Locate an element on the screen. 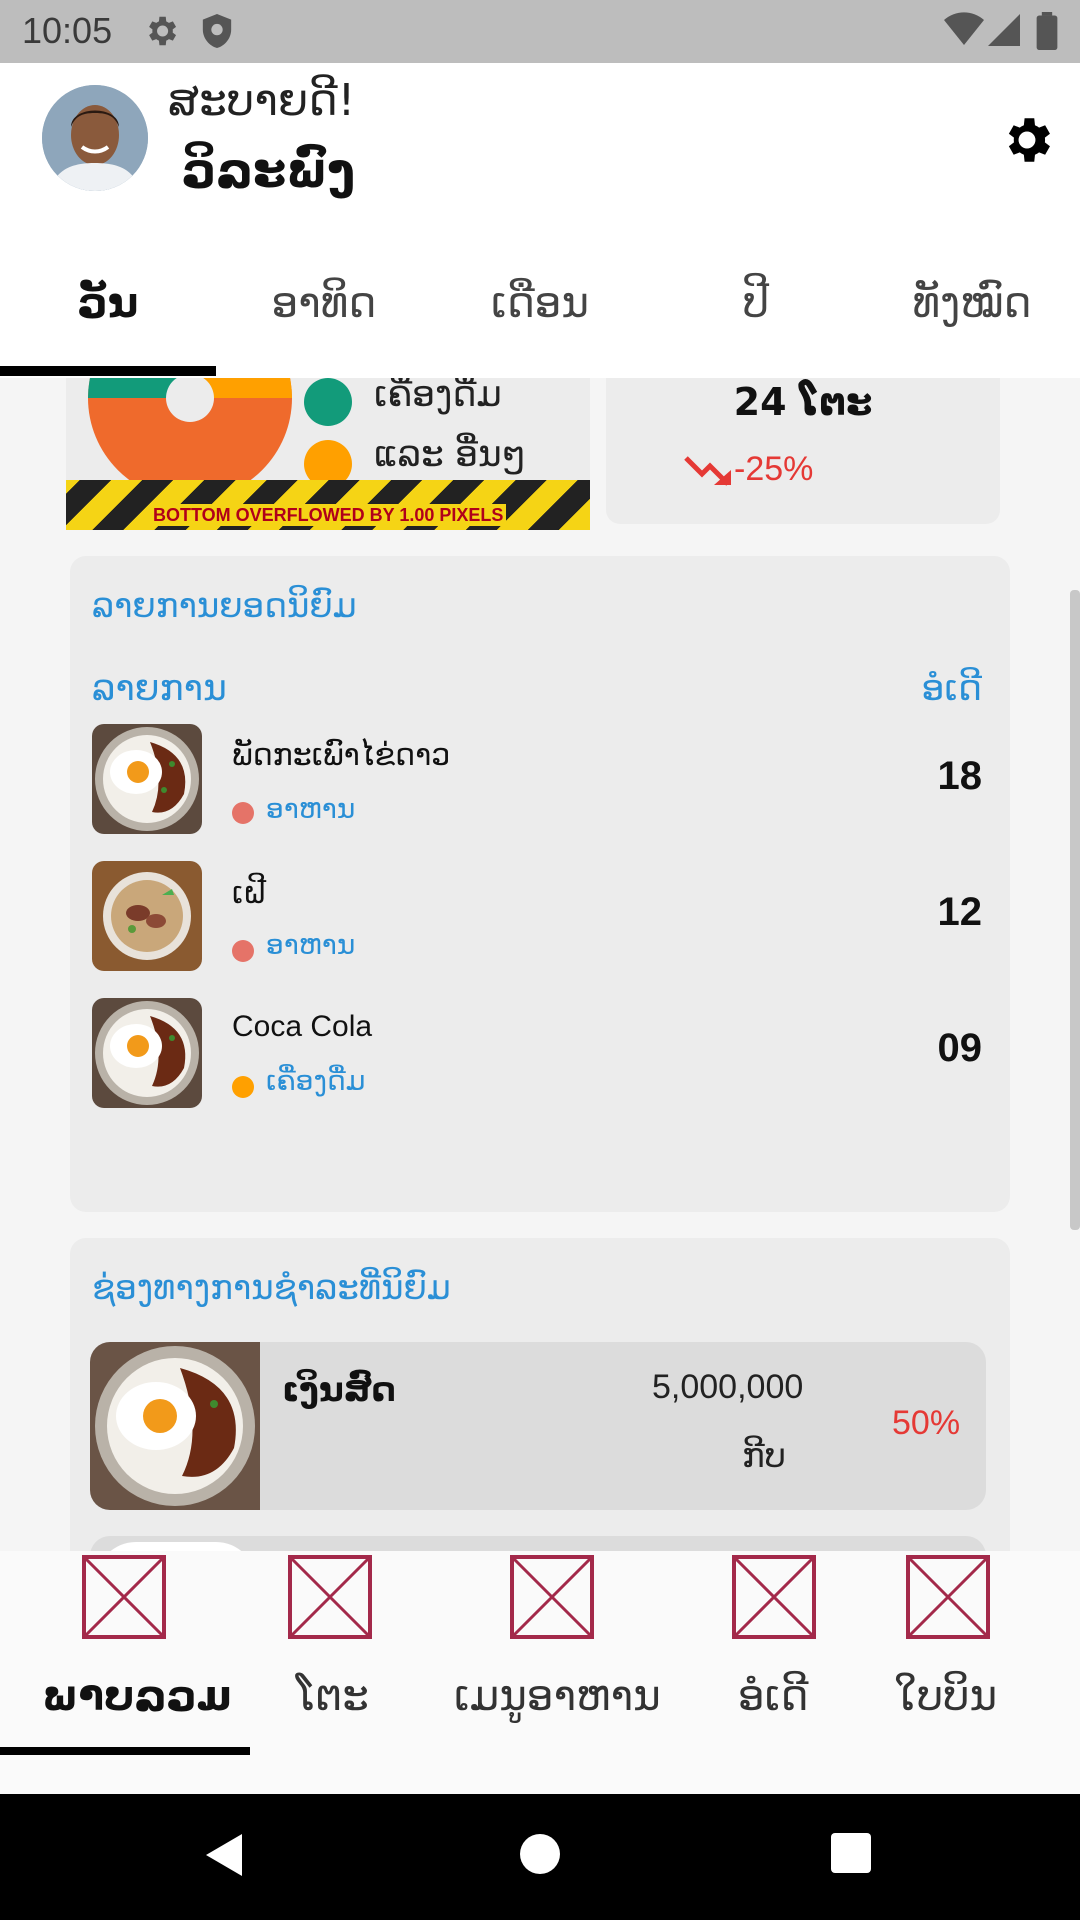 The height and width of the screenshot is (1920, 1080). shield-status-icon is located at coordinates (217, 31).